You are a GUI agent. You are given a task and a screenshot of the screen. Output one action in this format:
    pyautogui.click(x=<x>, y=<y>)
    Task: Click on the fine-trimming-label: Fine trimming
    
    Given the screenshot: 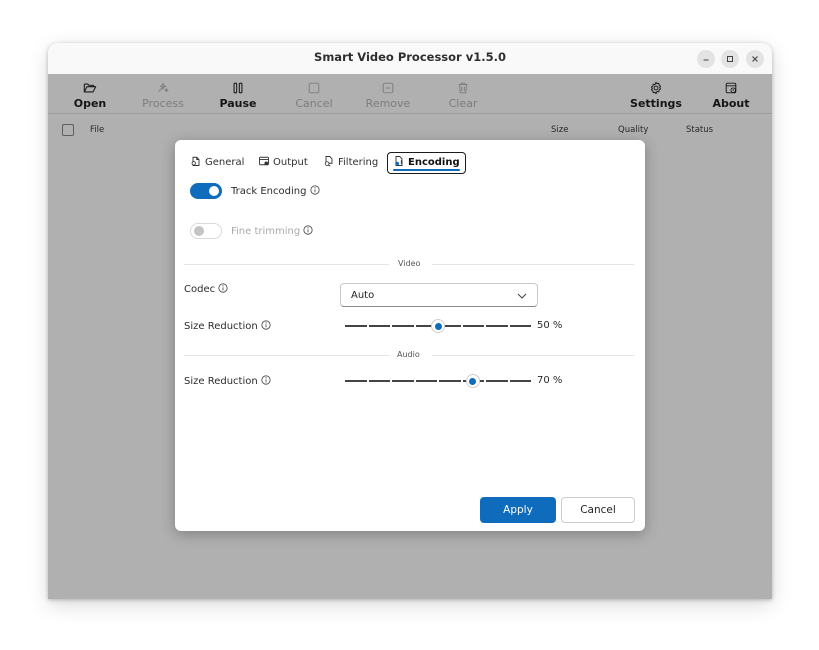 What is the action you would take?
    pyautogui.click(x=272, y=231)
    